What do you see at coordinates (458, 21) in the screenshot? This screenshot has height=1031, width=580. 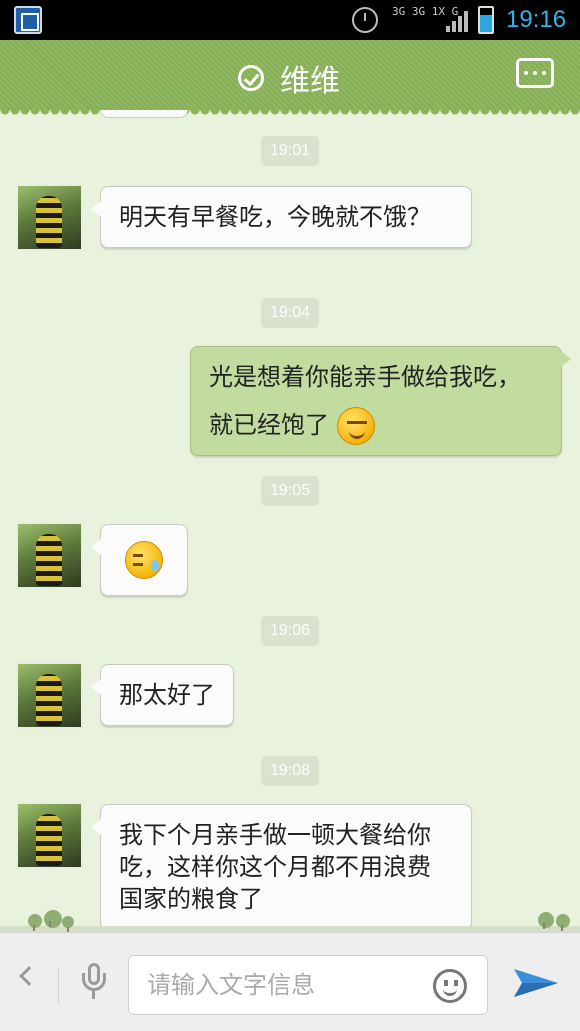 I see `signal-icon` at bounding box center [458, 21].